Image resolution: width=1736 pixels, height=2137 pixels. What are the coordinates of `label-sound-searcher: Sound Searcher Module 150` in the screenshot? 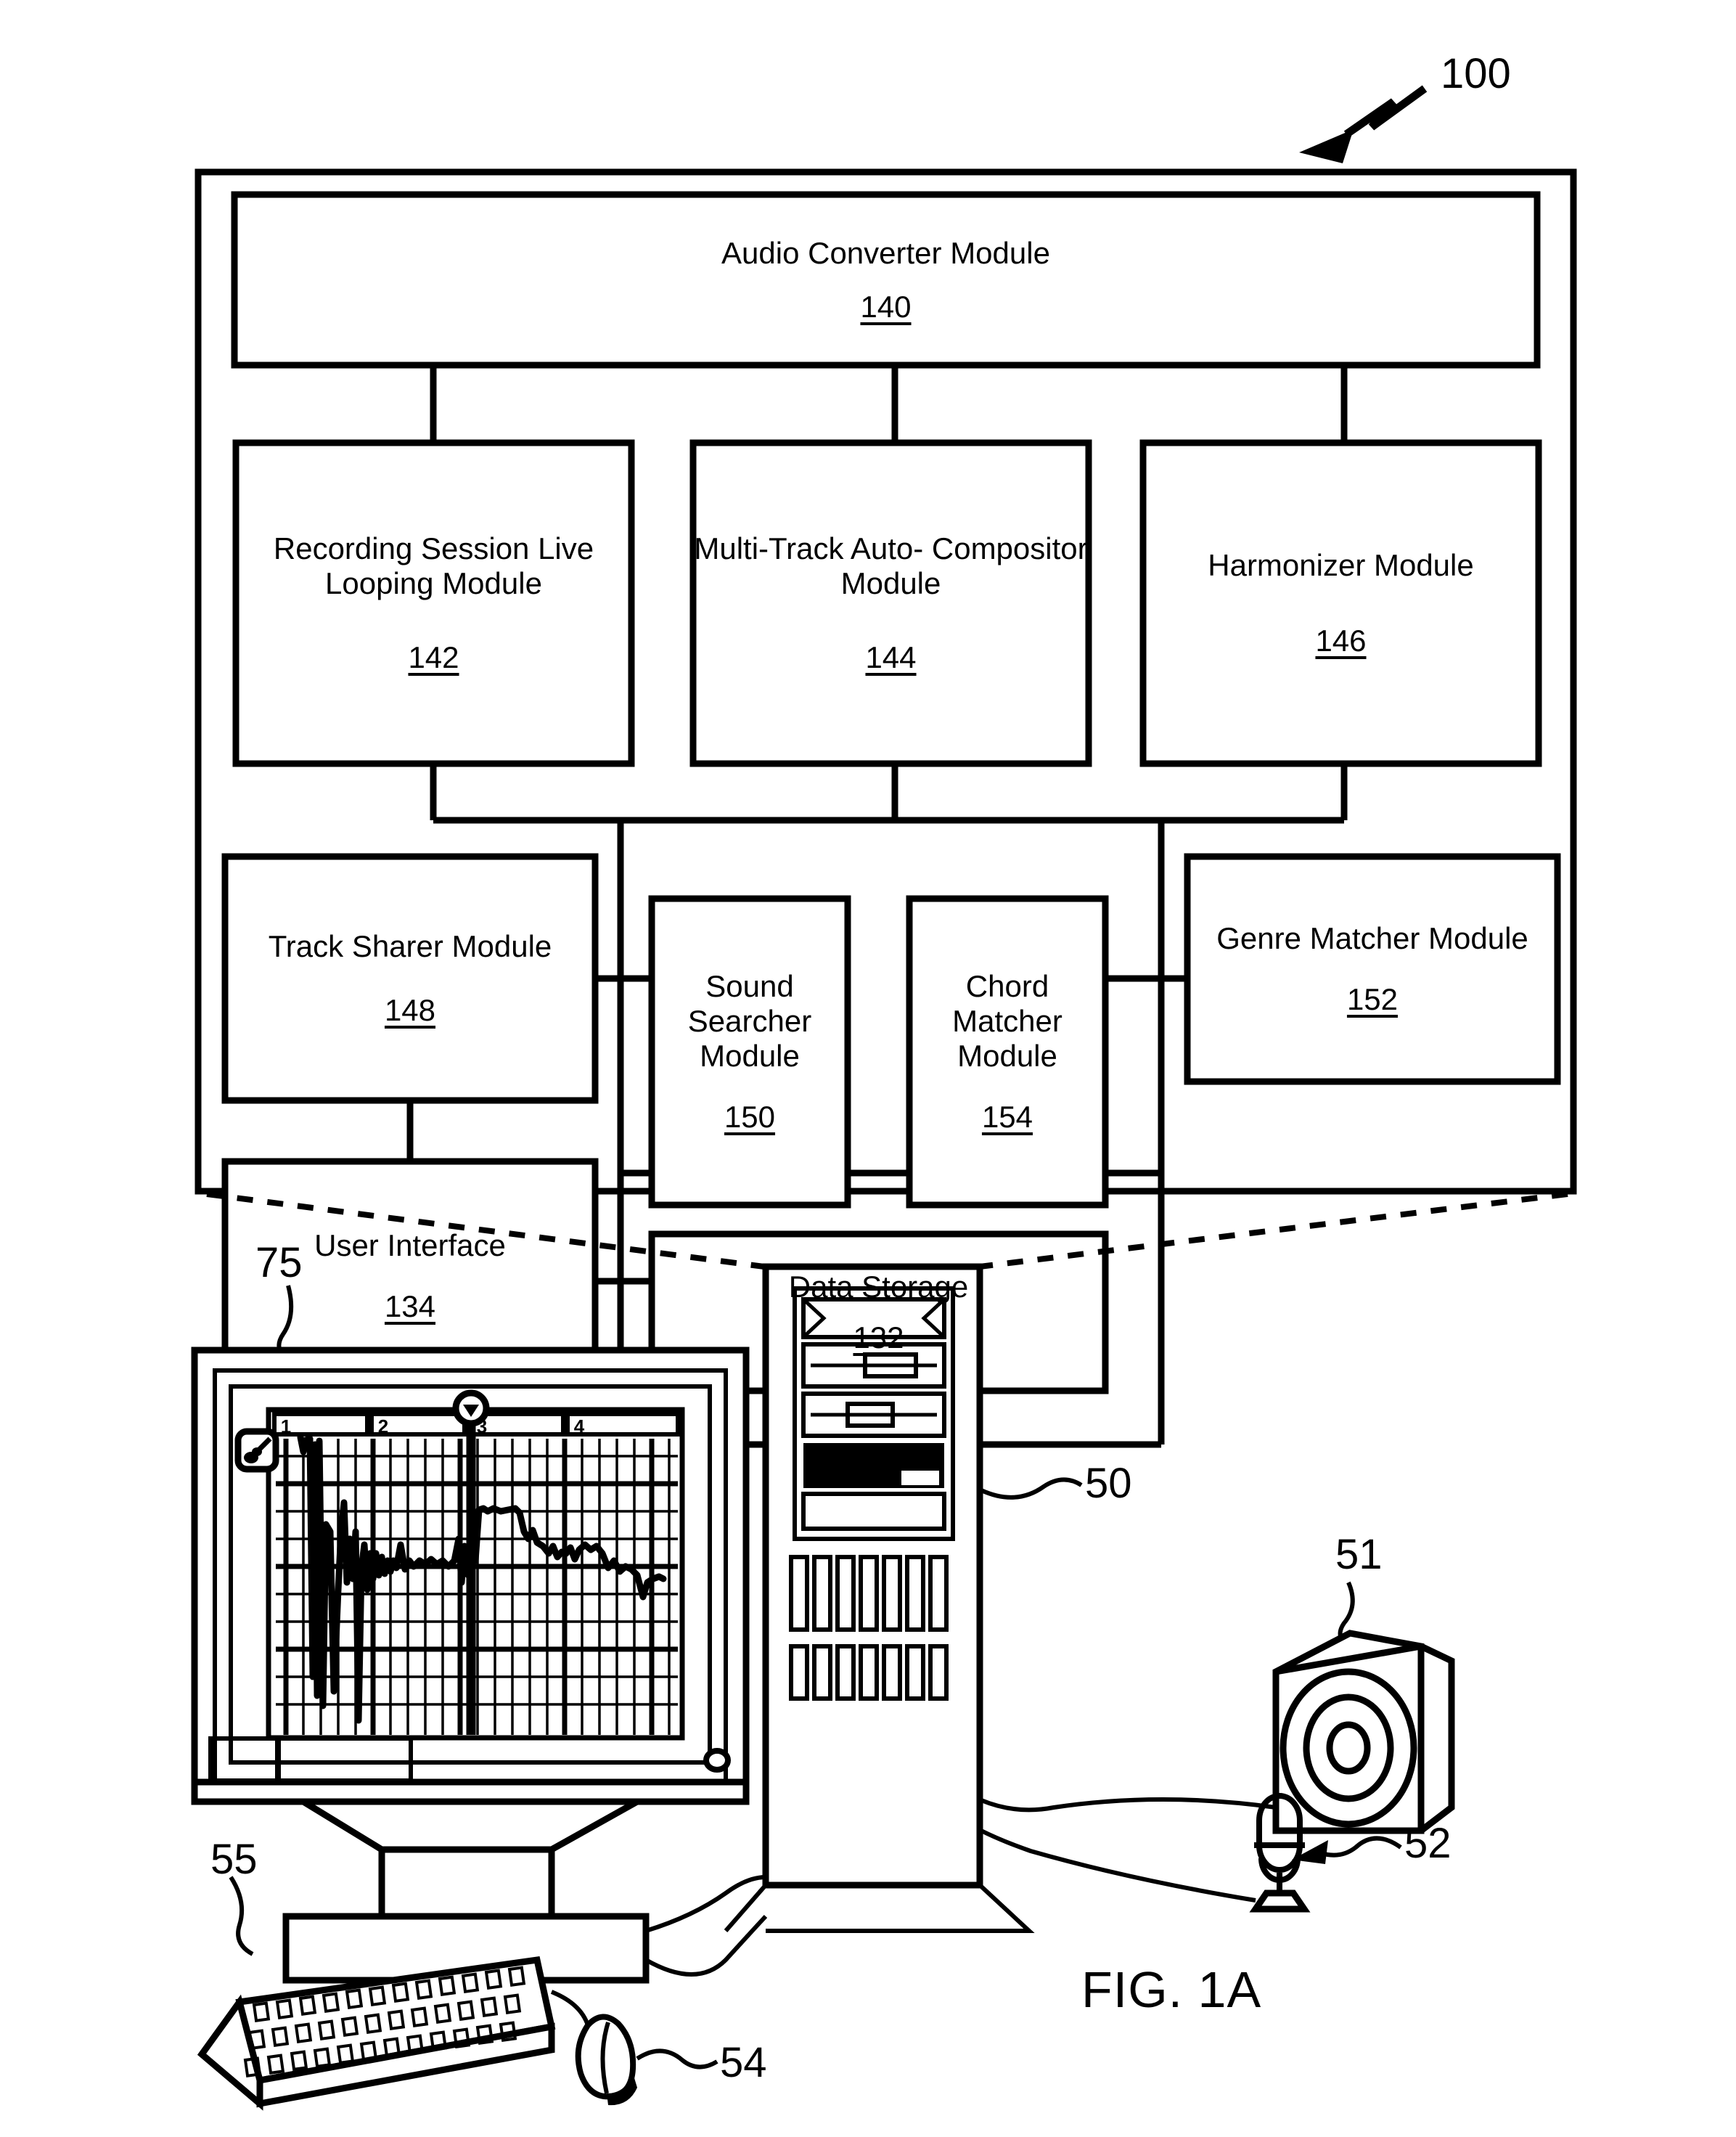 It's located at (750, 1052).